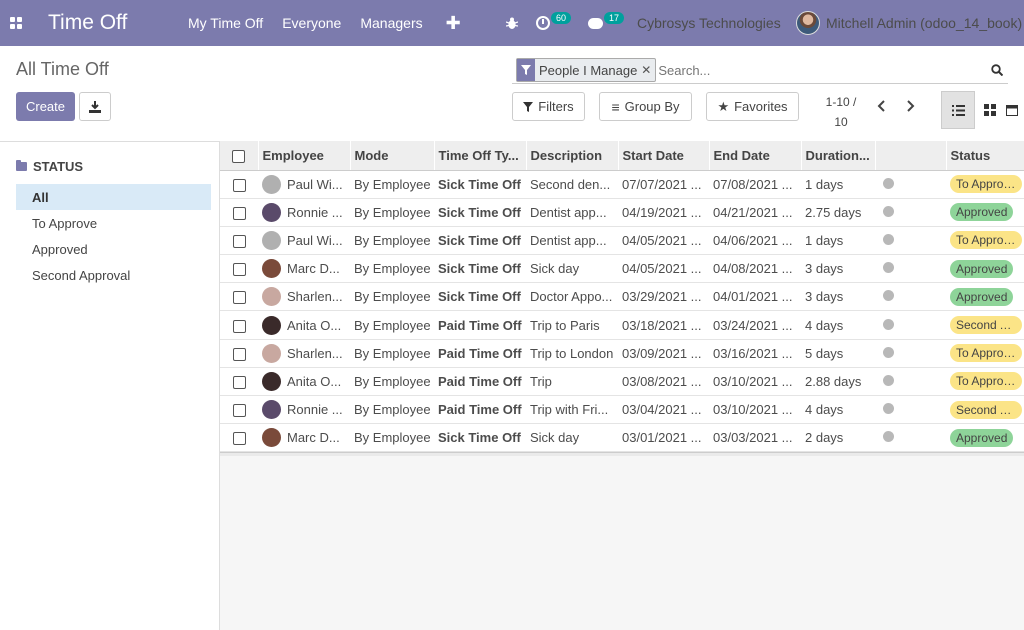 The height and width of the screenshot is (630, 1024). I want to click on activity-menu: 60, so click(554, 23).